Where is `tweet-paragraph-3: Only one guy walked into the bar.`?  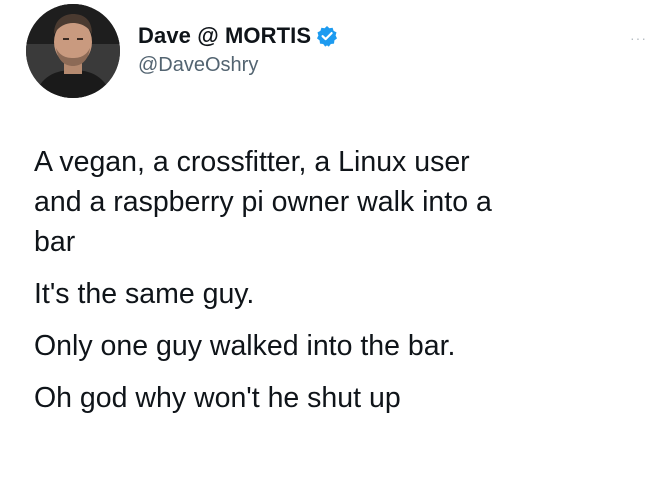 tweet-paragraph-3: Only one guy walked into the bar. is located at coordinates (245, 346).